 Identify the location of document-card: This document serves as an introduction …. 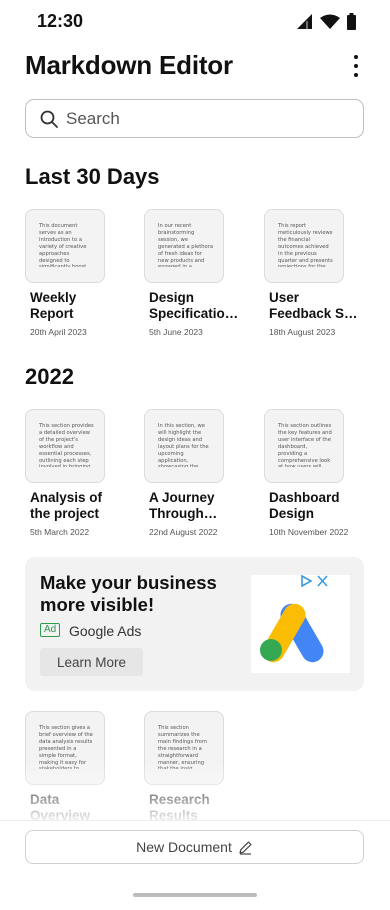
(75, 273).